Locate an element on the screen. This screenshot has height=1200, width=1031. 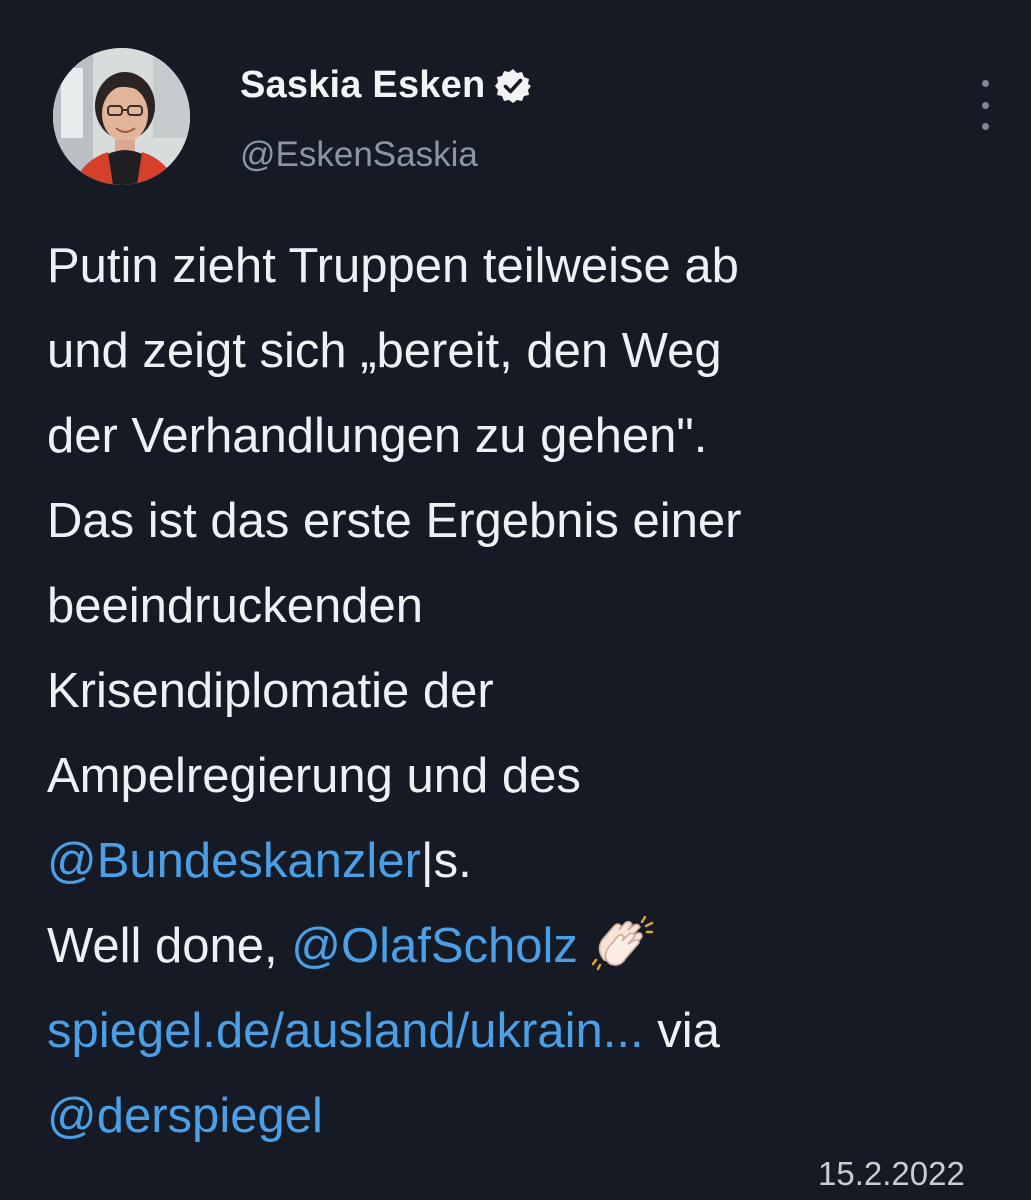
mention-derspiegel-link: @derspiegel is located at coordinates (185, 1116).